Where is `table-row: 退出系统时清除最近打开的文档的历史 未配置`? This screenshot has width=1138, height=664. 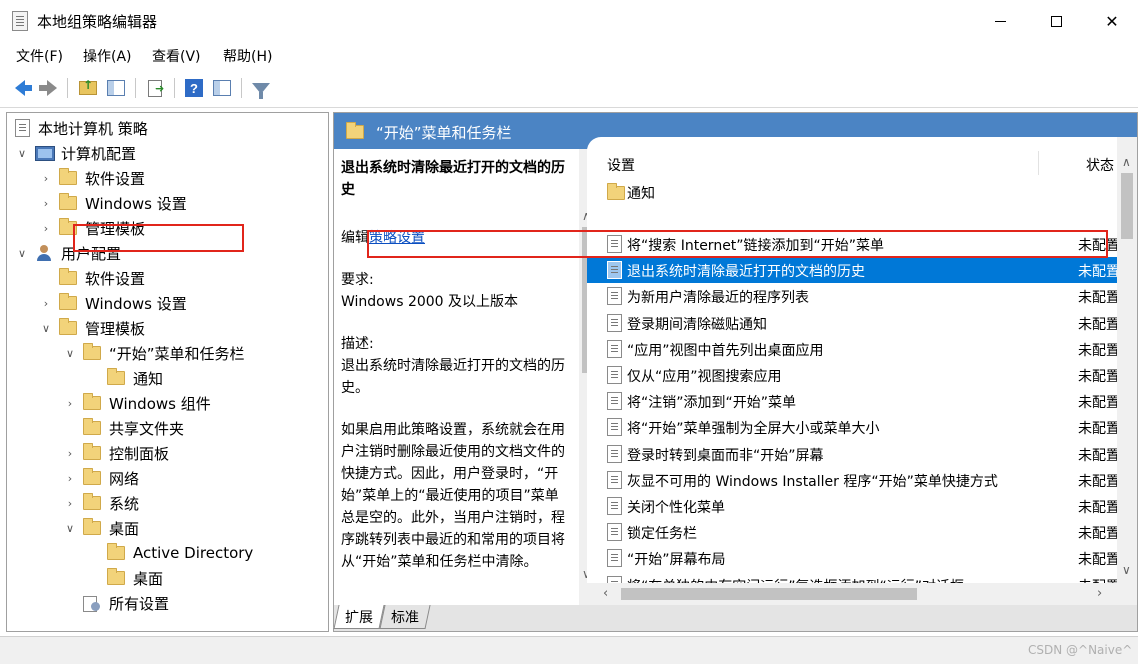
table-row: 退出系统时清除最近打开的文档的历史 未配置 is located at coordinates (853, 270).